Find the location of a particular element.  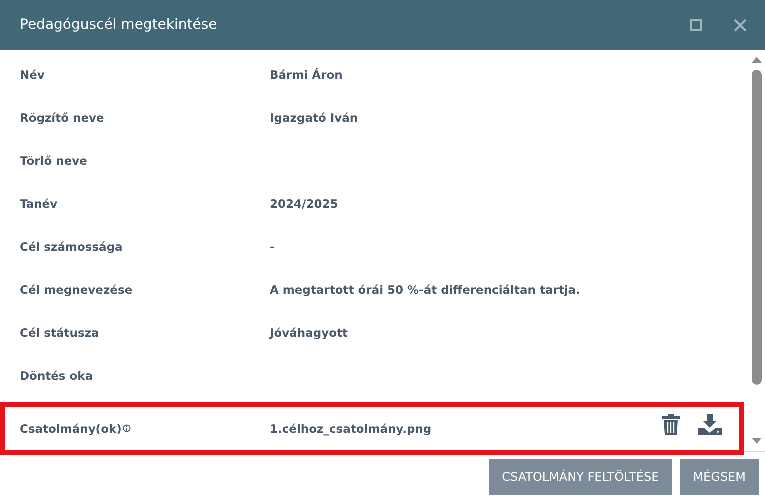

field-value: 2024/2025 is located at coordinates (304, 203).